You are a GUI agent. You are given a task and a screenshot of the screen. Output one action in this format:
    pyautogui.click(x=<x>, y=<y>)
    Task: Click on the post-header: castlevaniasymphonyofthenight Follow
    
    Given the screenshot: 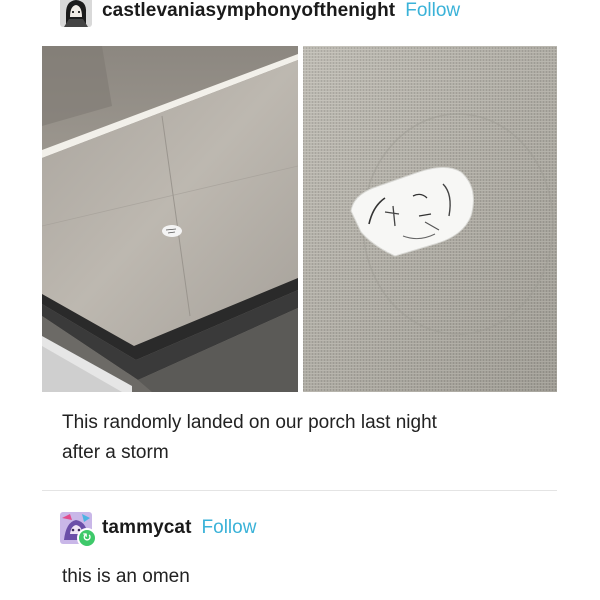 What is the action you would take?
    pyautogui.click(x=260, y=14)
    